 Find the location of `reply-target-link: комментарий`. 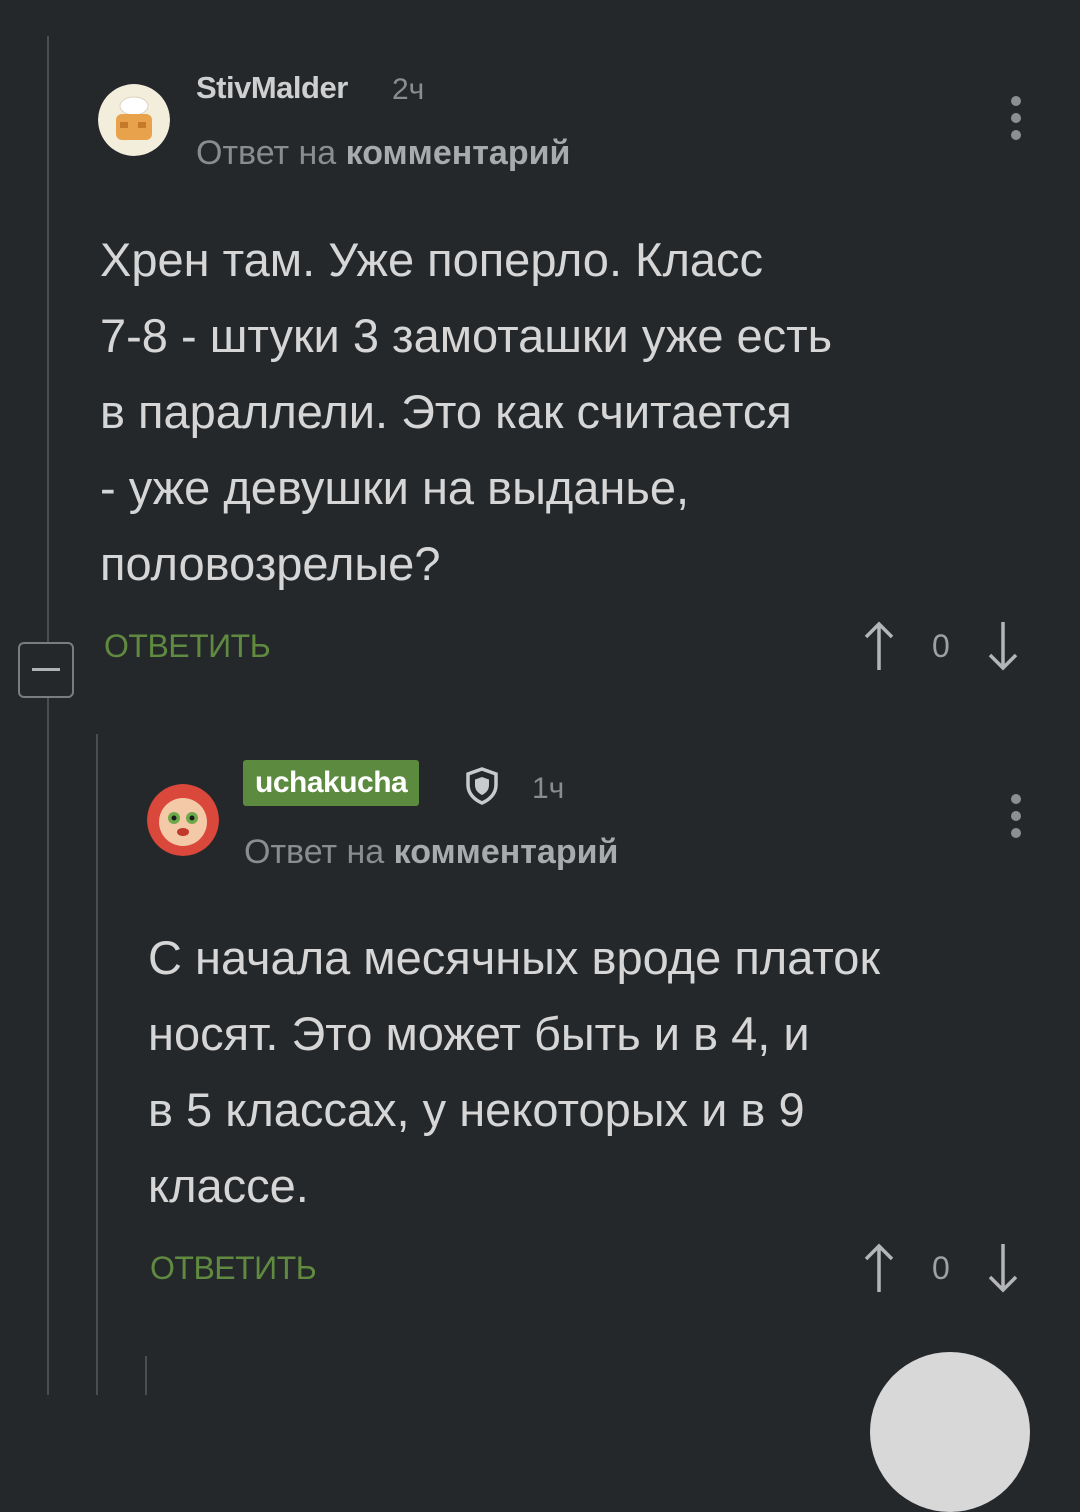

reply-target-link: комментарий is located at coordinates (506, 852).